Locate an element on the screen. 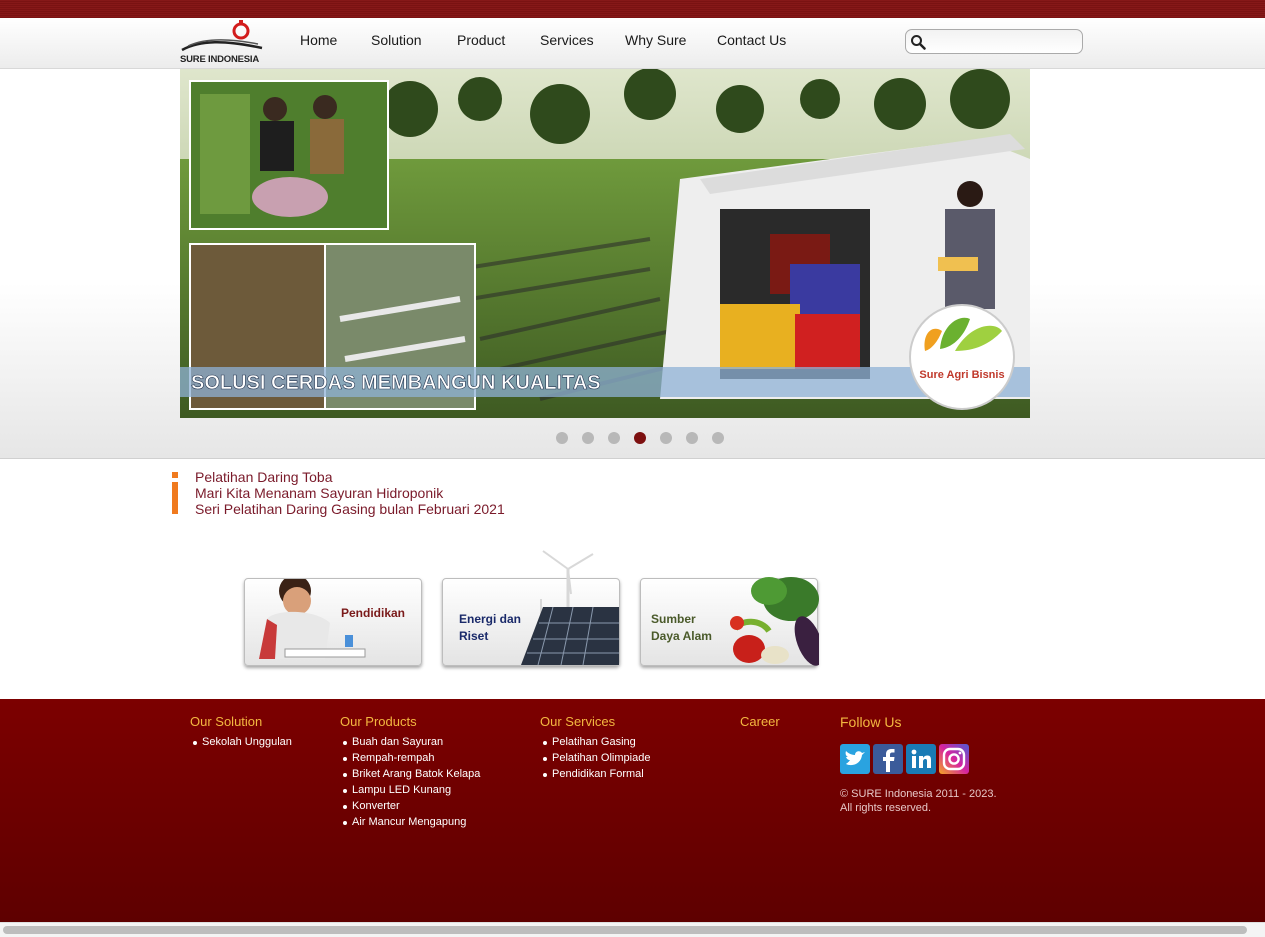 This screenshot has width=1265, height=937. horizontal-scrollbar is located at coordinates (632, 929).